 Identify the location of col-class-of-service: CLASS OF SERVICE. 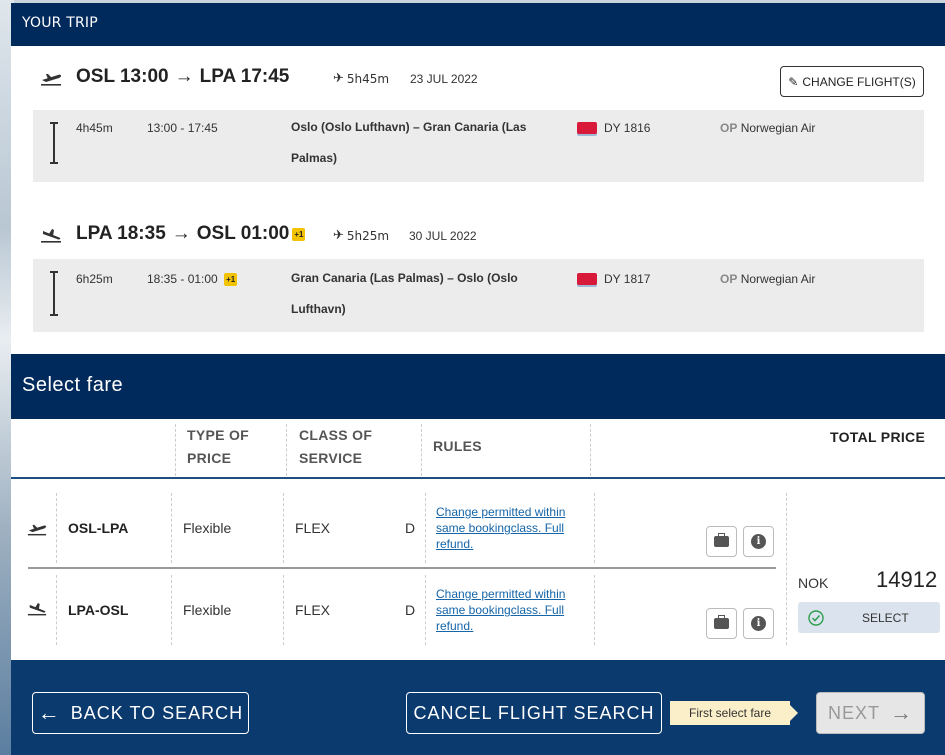
(335, 447).